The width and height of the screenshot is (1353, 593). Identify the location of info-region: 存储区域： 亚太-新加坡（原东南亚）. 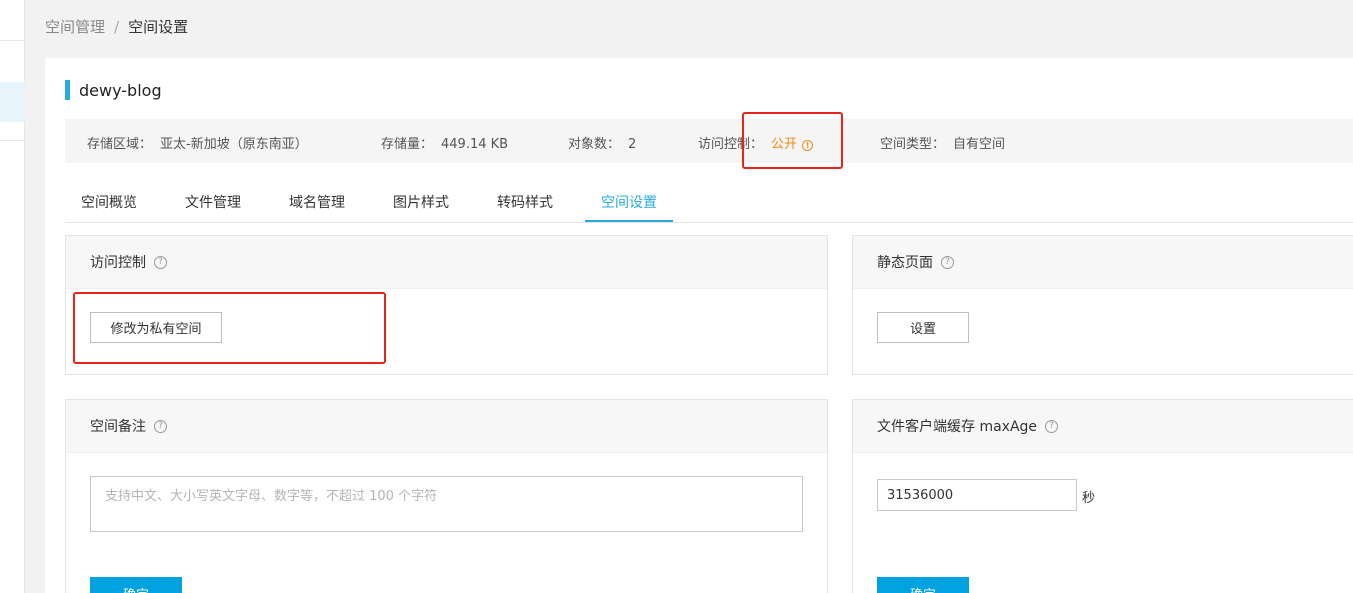
(197, 142).